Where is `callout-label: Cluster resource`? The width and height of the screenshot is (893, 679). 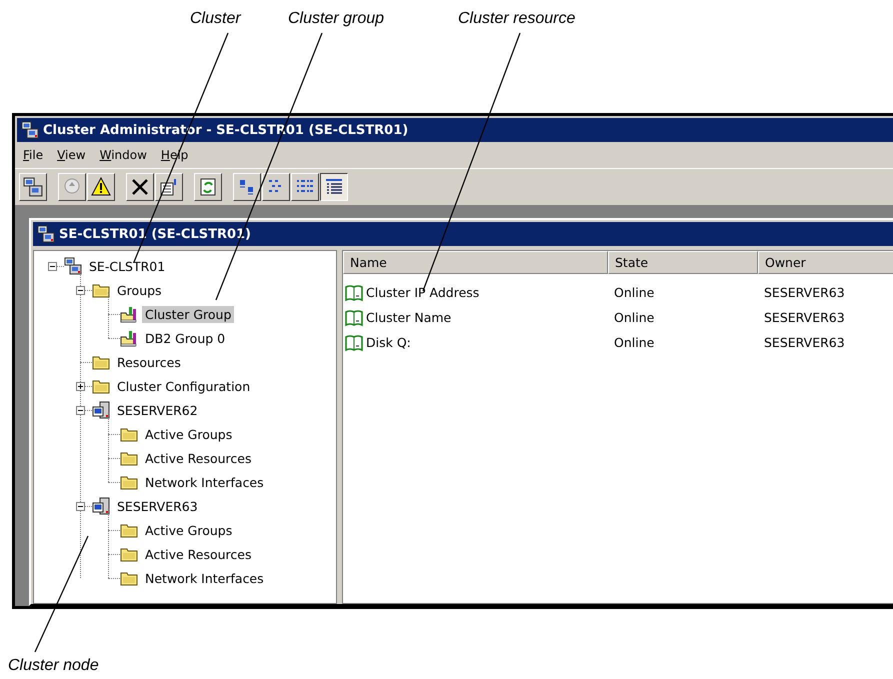
callout-label: Cluster resource is located at coordinates (517, 19).